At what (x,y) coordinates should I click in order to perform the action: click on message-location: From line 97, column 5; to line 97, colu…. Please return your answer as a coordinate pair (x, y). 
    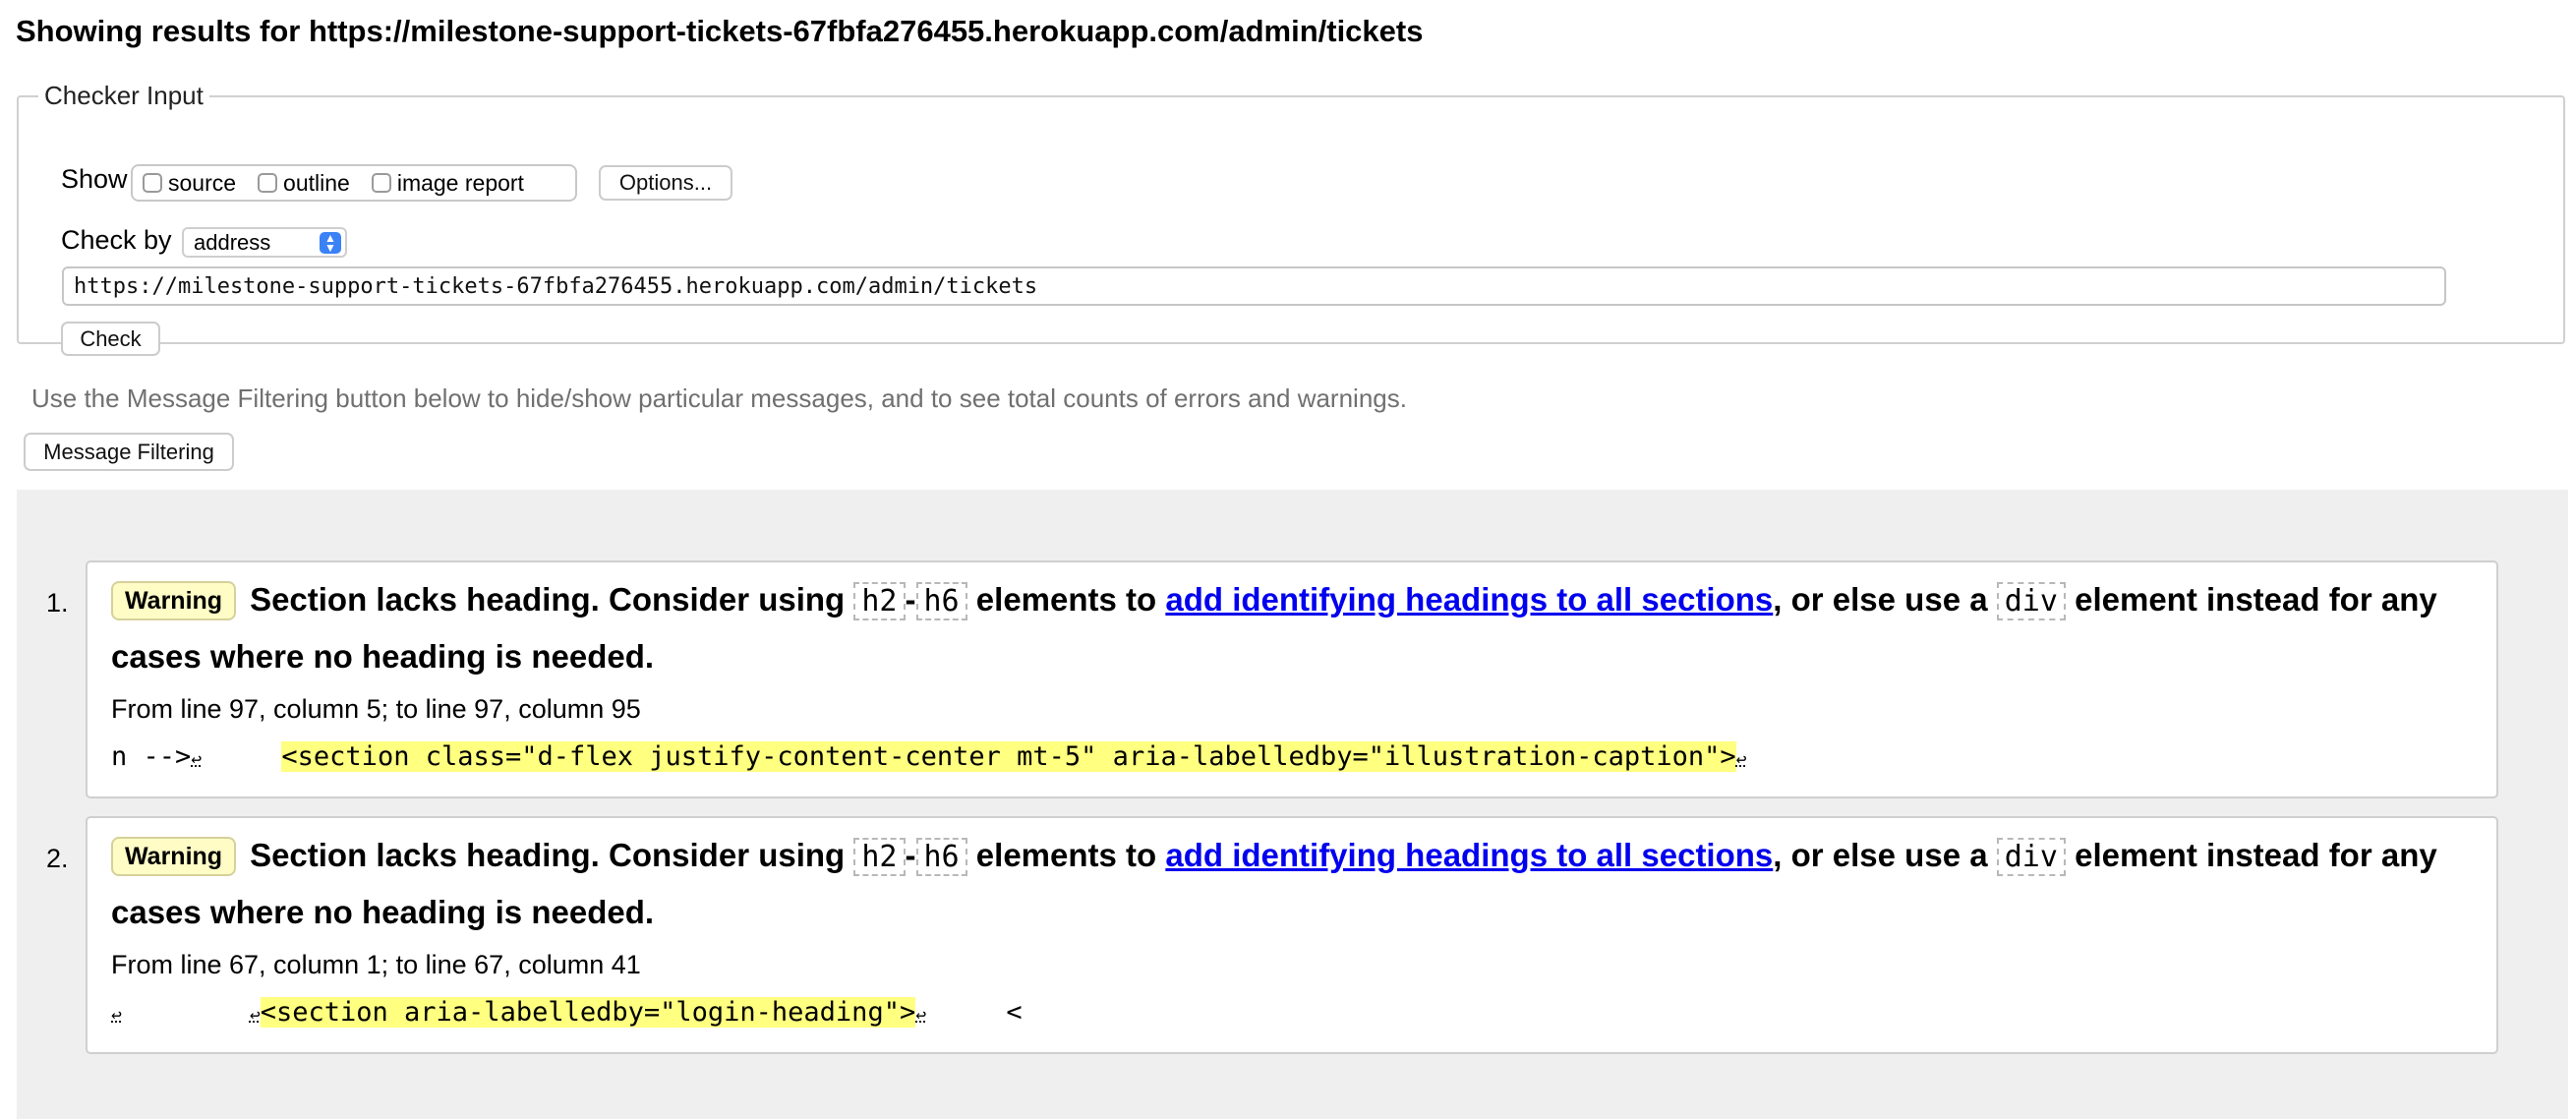
    Looking at the image, I should click on (376, 709).